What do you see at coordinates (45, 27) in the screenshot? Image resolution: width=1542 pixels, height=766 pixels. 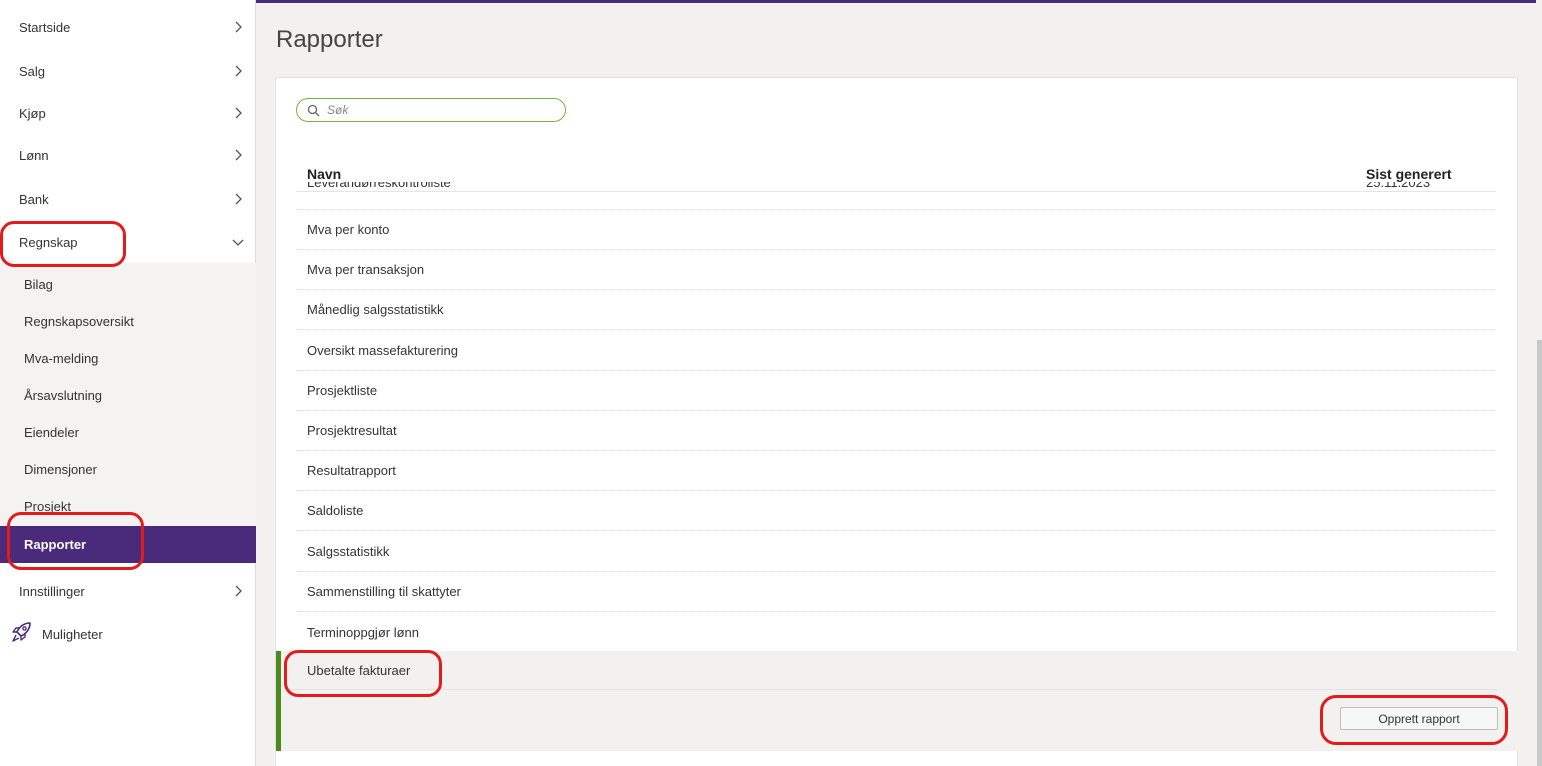 I see `sidebar-item-label: Startside` at bounding box center [45, 27].